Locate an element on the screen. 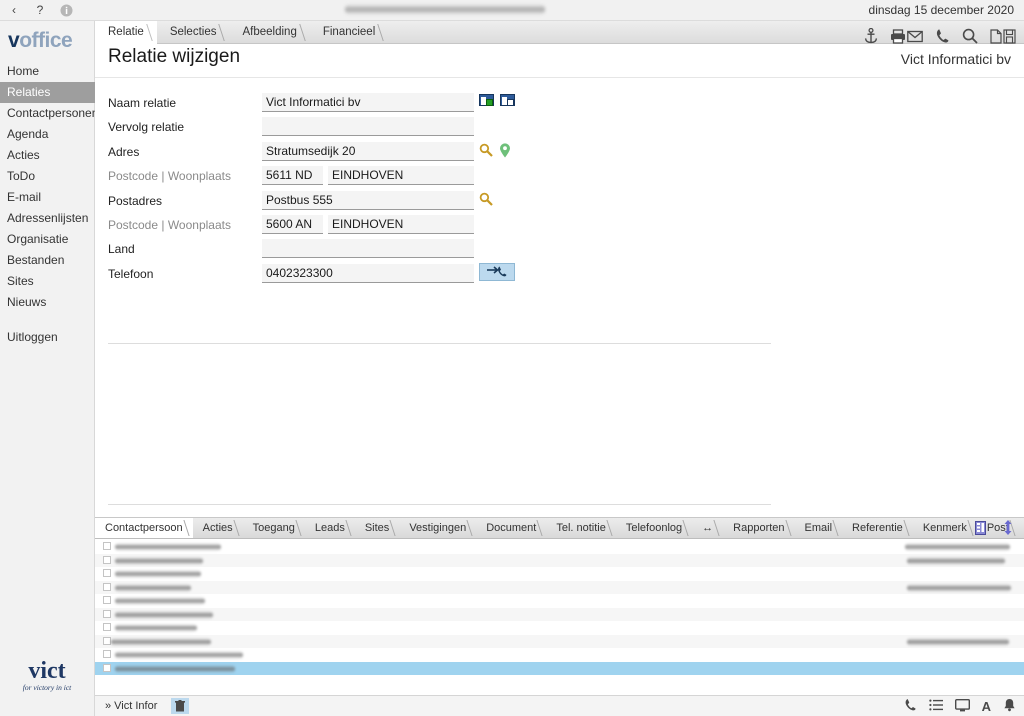 The height and width of the screenshot is (716, 1024). input-postcode-2: 5600 AN is located at coordinates (292, 224).